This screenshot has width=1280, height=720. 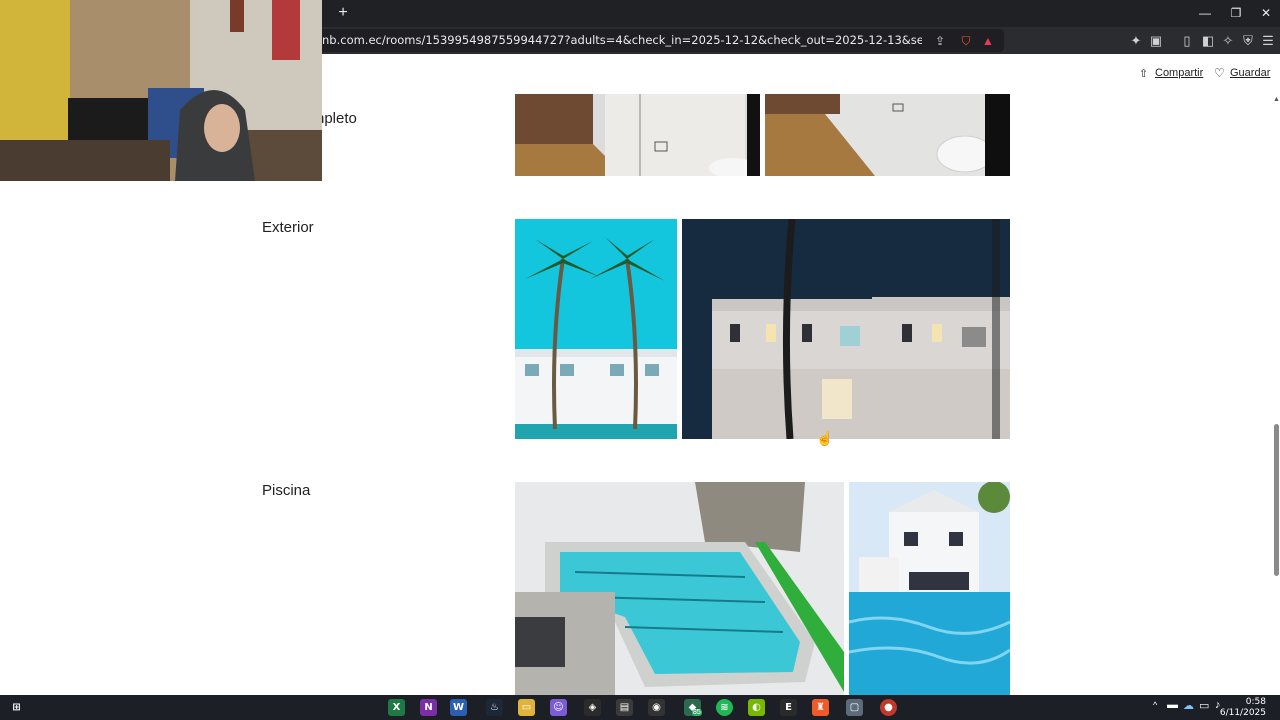 What do you see at coordinates (428, 707) in the screenshot?
I see `onenote-icon: N` at bounding box center [428, 707].